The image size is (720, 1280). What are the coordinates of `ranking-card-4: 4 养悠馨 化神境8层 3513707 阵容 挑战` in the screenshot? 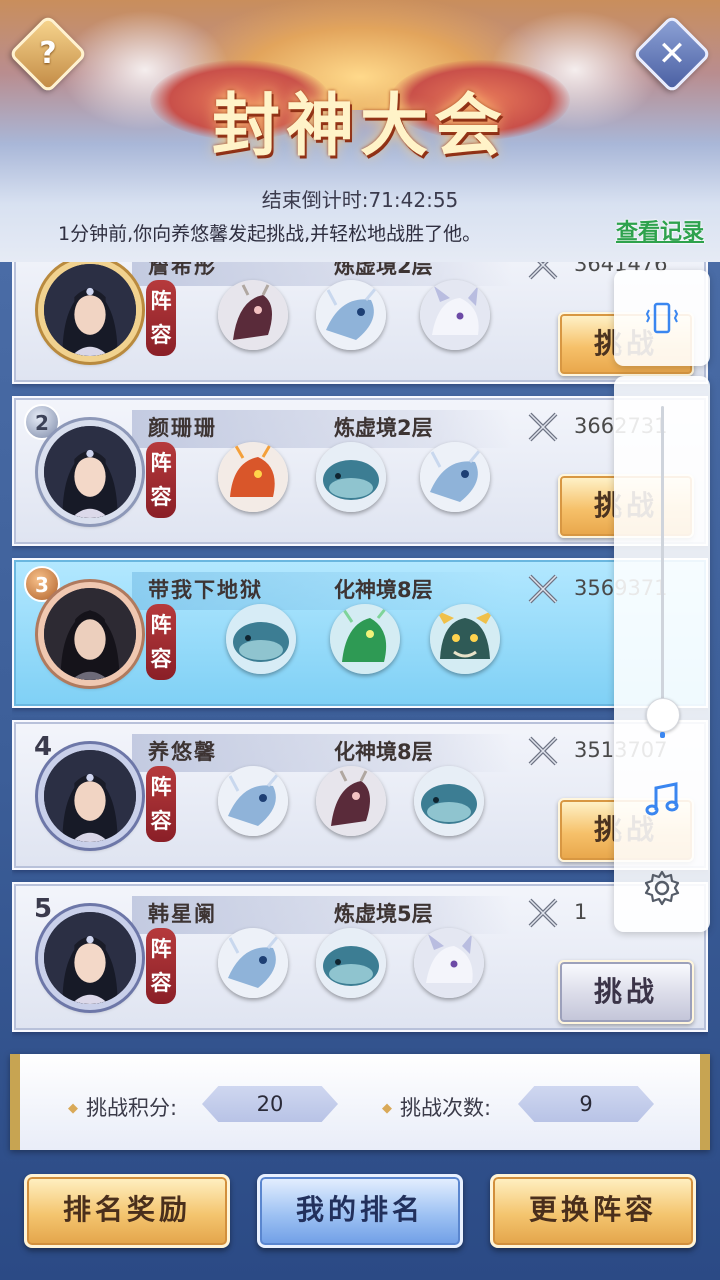 It's located at (360, 795).